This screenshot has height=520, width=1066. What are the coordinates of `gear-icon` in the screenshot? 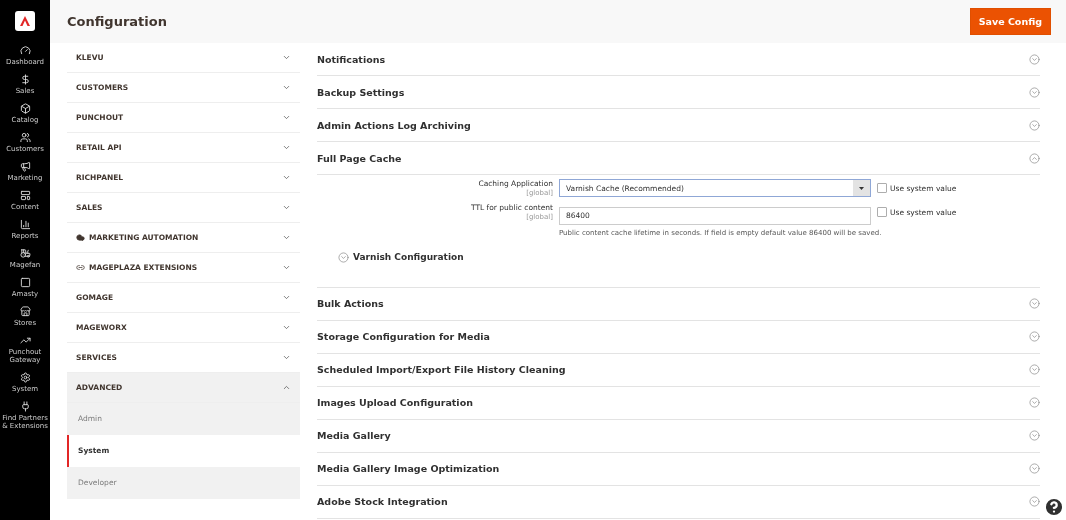 It's located at (25, 377).